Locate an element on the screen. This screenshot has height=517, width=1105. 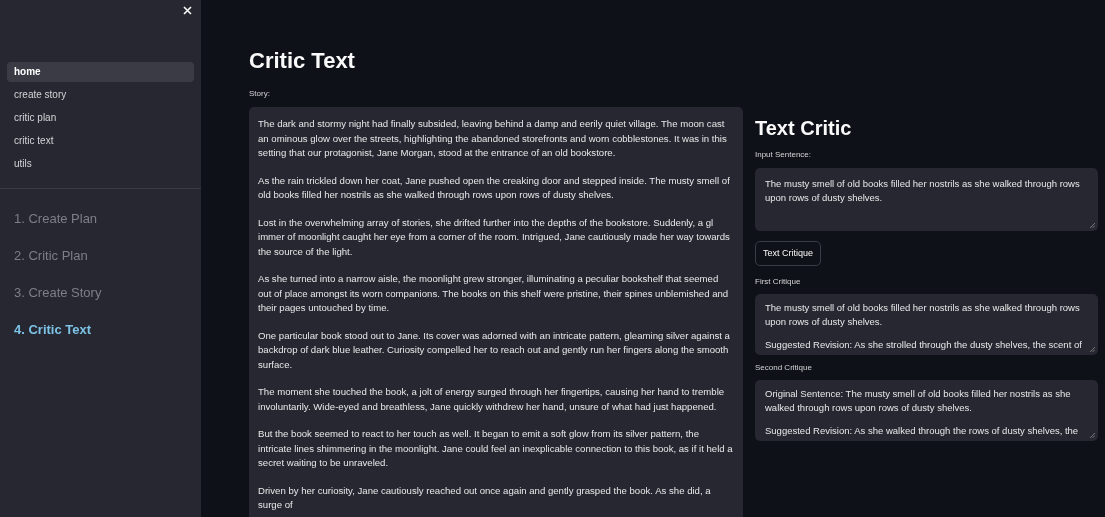
input-label: Input Sentence: is located at coordinates (784, 155).